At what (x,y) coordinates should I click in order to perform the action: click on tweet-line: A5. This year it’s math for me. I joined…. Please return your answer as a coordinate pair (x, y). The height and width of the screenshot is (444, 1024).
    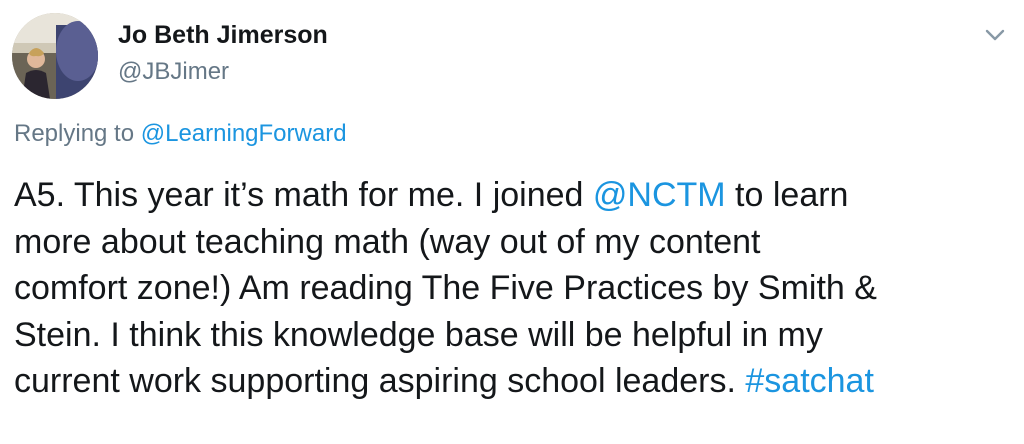
    Looking at the image, I should click on (514, 195).